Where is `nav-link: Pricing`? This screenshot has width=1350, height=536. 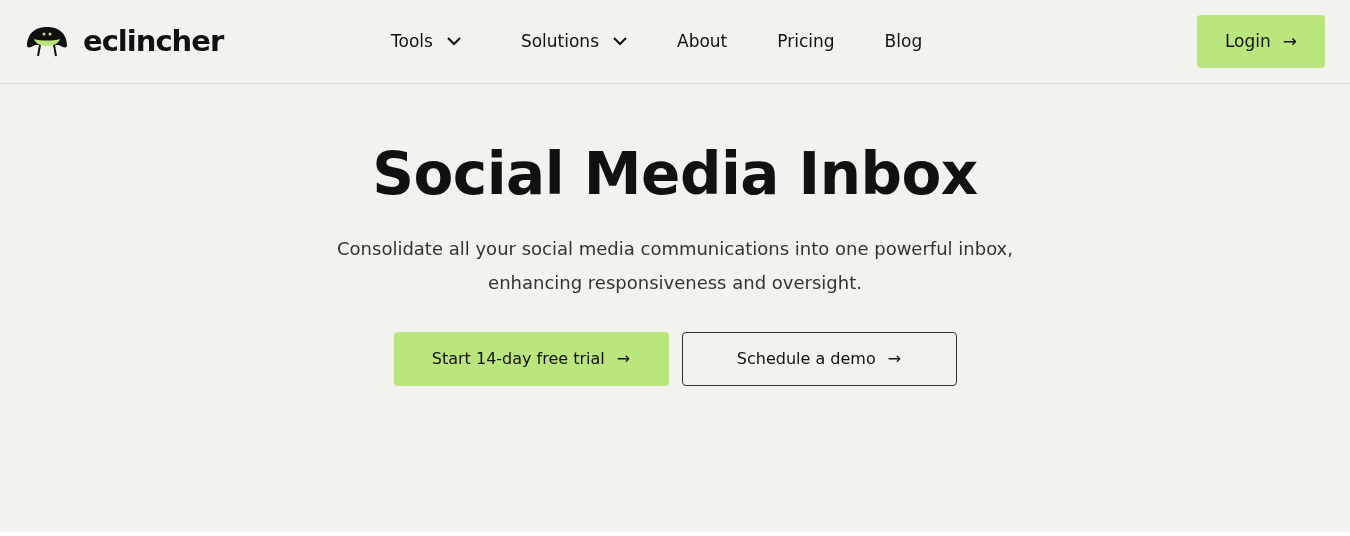 nav-link: Pricing is located at coordinates (806, 41).